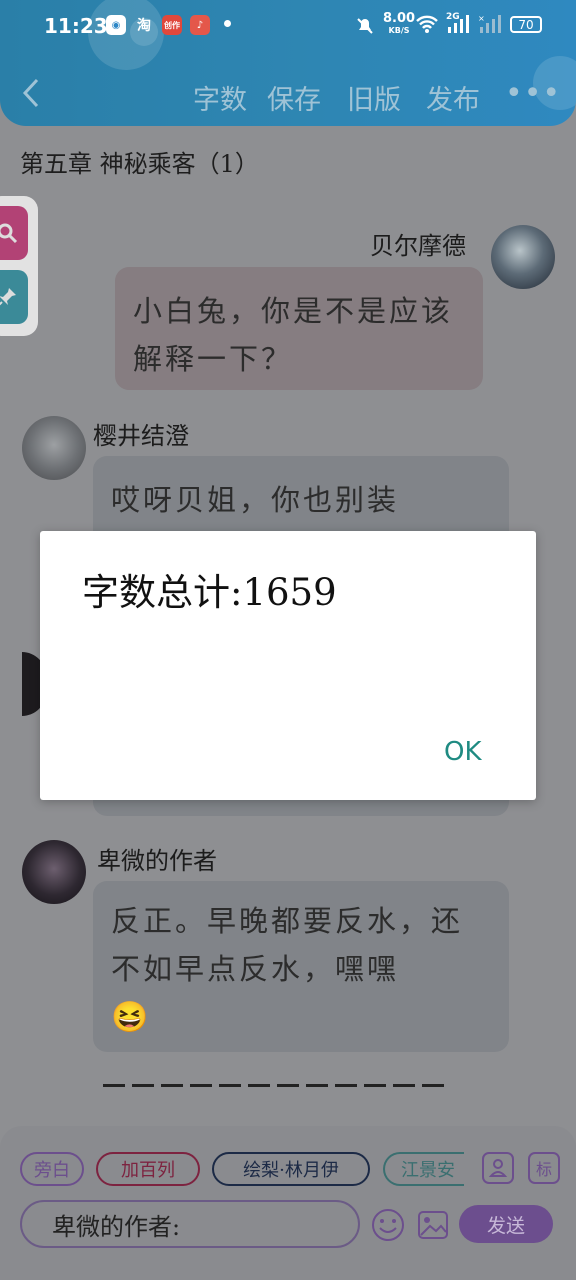 The height and width of the screenshot is (1280, 576). I want to click on image-button, so click(433, 1227).